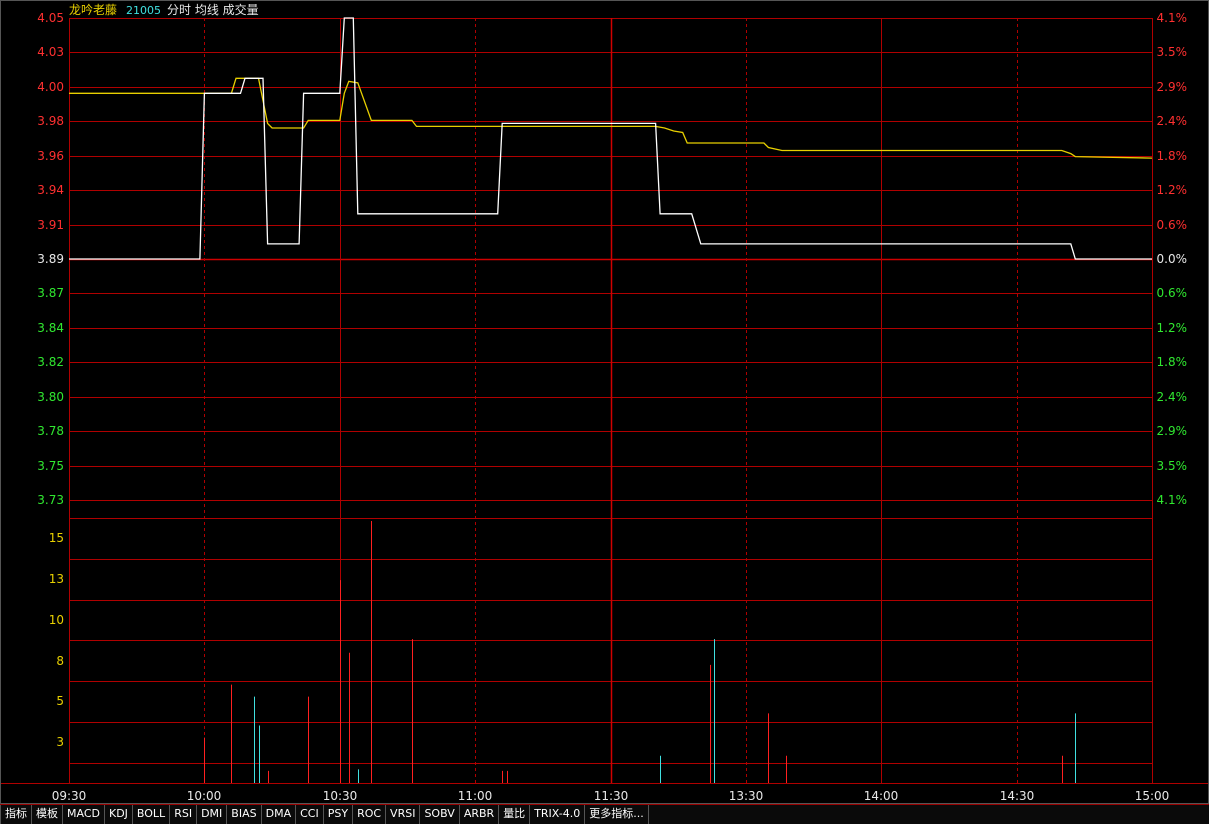  Describe the element at coordinates (56, 579) in the screenshot. I see `volume-tick-label: 13` at that location.